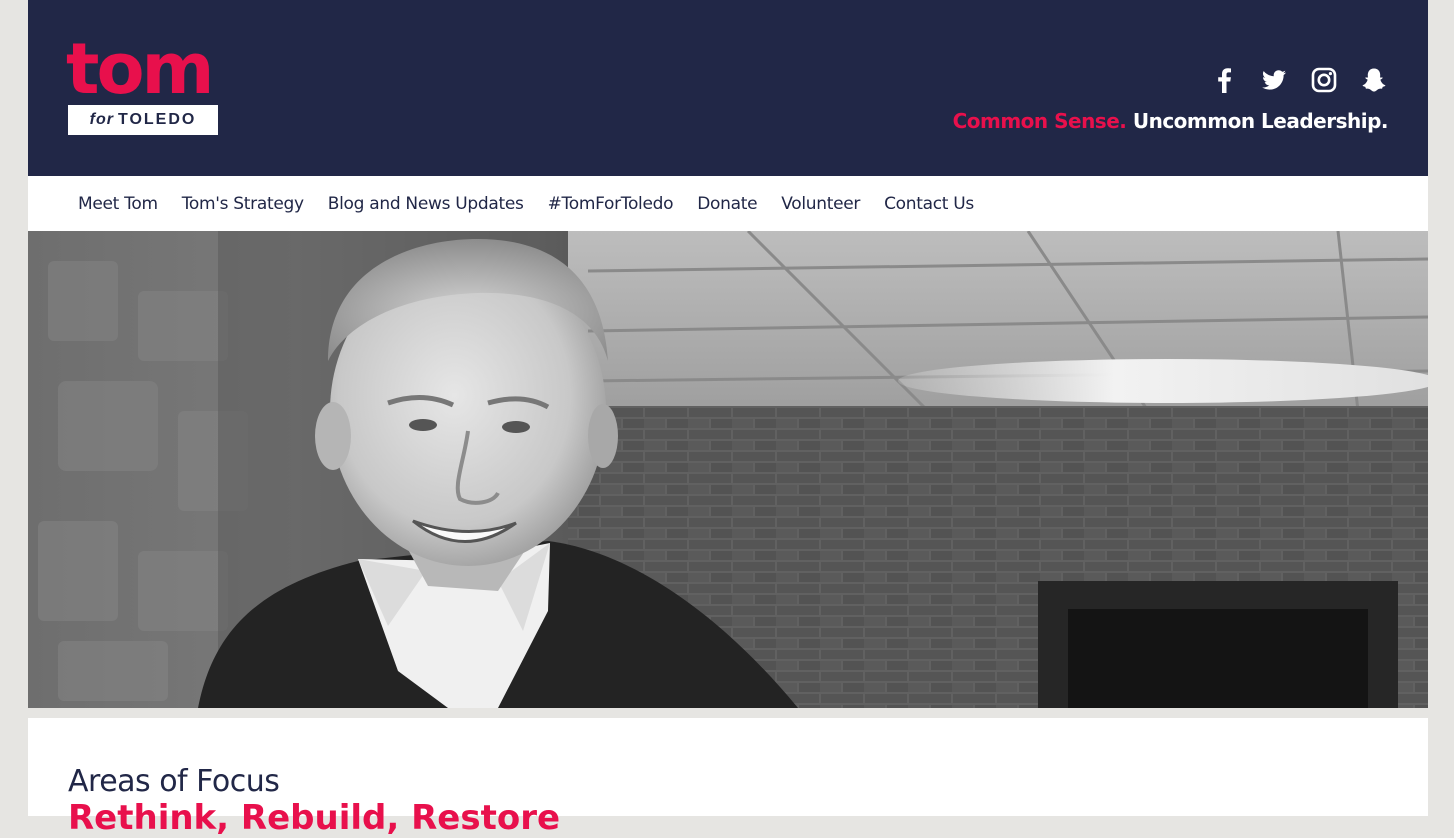  Describe the element at coordinates (101, 119) in the screenshot. I see `logo-for-text: for` at that location.